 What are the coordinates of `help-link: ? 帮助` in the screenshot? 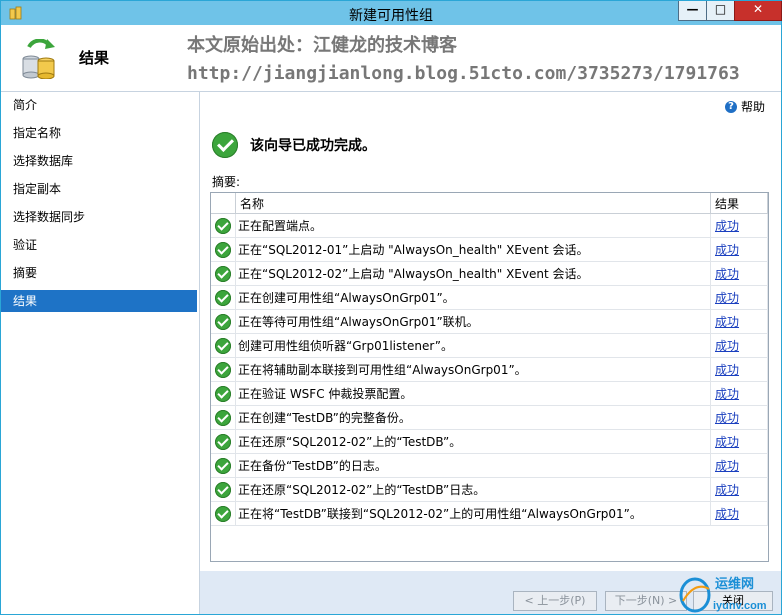 It's located at (744, 106).